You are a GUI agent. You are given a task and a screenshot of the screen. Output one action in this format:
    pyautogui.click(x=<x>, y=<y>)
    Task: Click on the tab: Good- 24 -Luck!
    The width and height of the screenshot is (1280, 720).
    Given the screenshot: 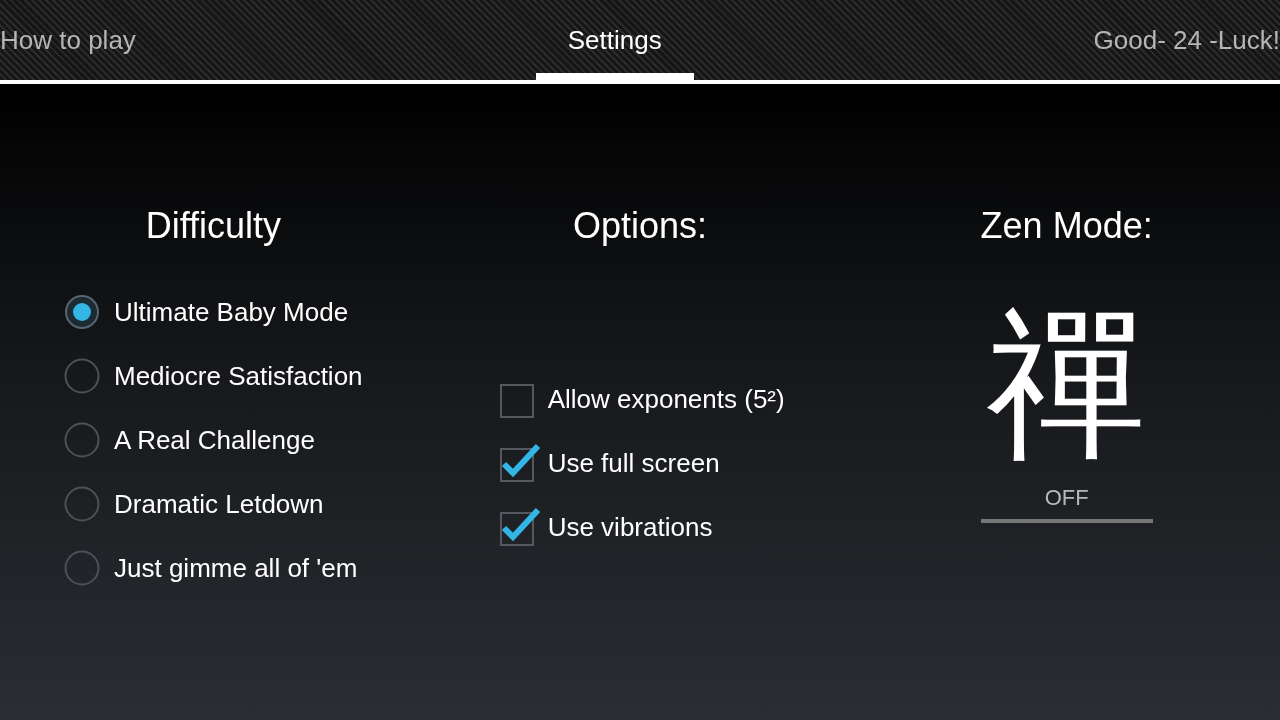 What is the action you would take?
    pyautogui.click(x=1170, y=40)
    